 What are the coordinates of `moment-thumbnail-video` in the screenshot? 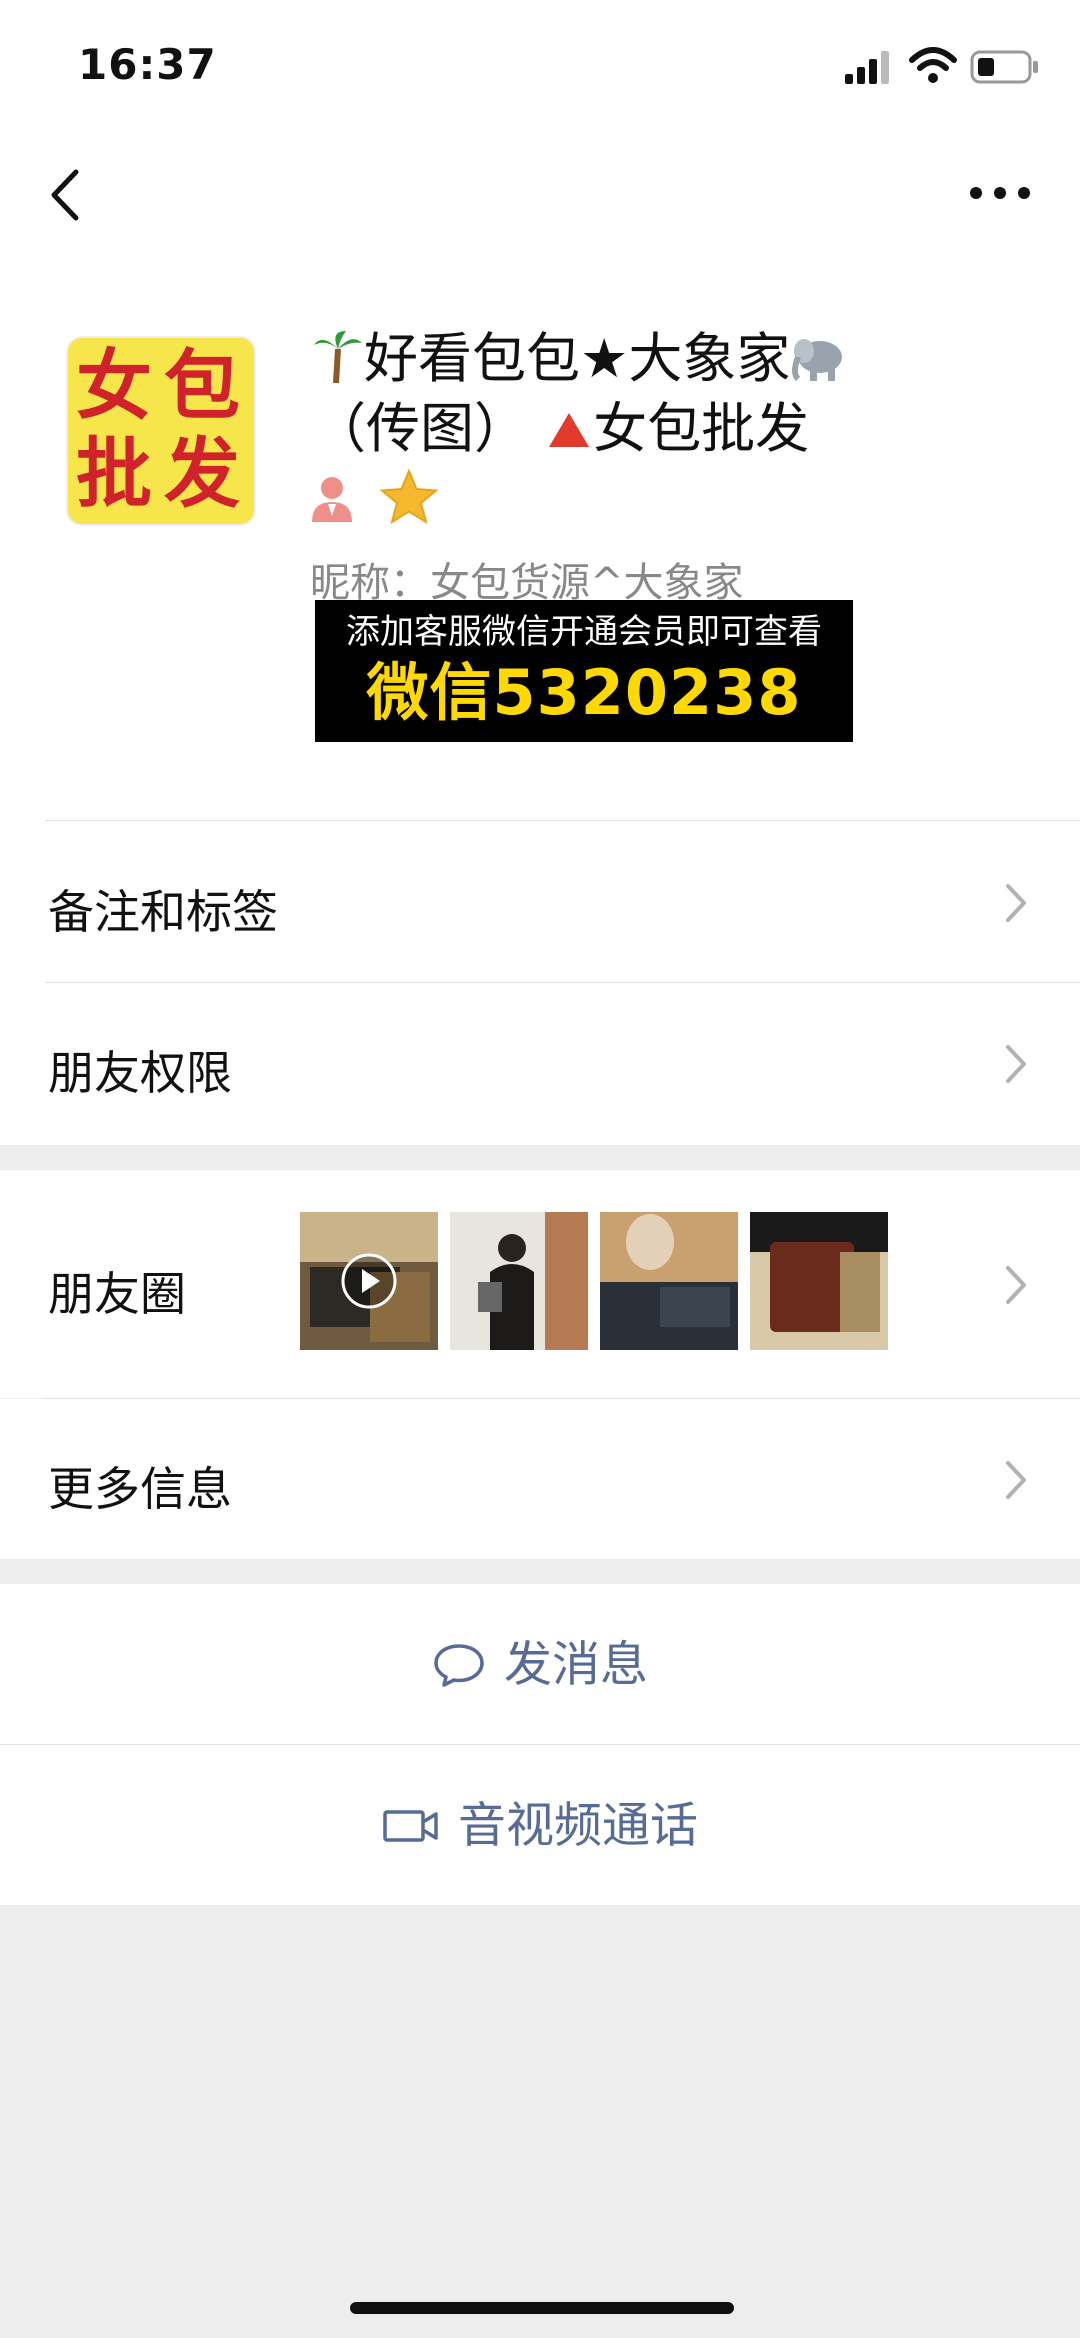 It's located at (369, 1281).